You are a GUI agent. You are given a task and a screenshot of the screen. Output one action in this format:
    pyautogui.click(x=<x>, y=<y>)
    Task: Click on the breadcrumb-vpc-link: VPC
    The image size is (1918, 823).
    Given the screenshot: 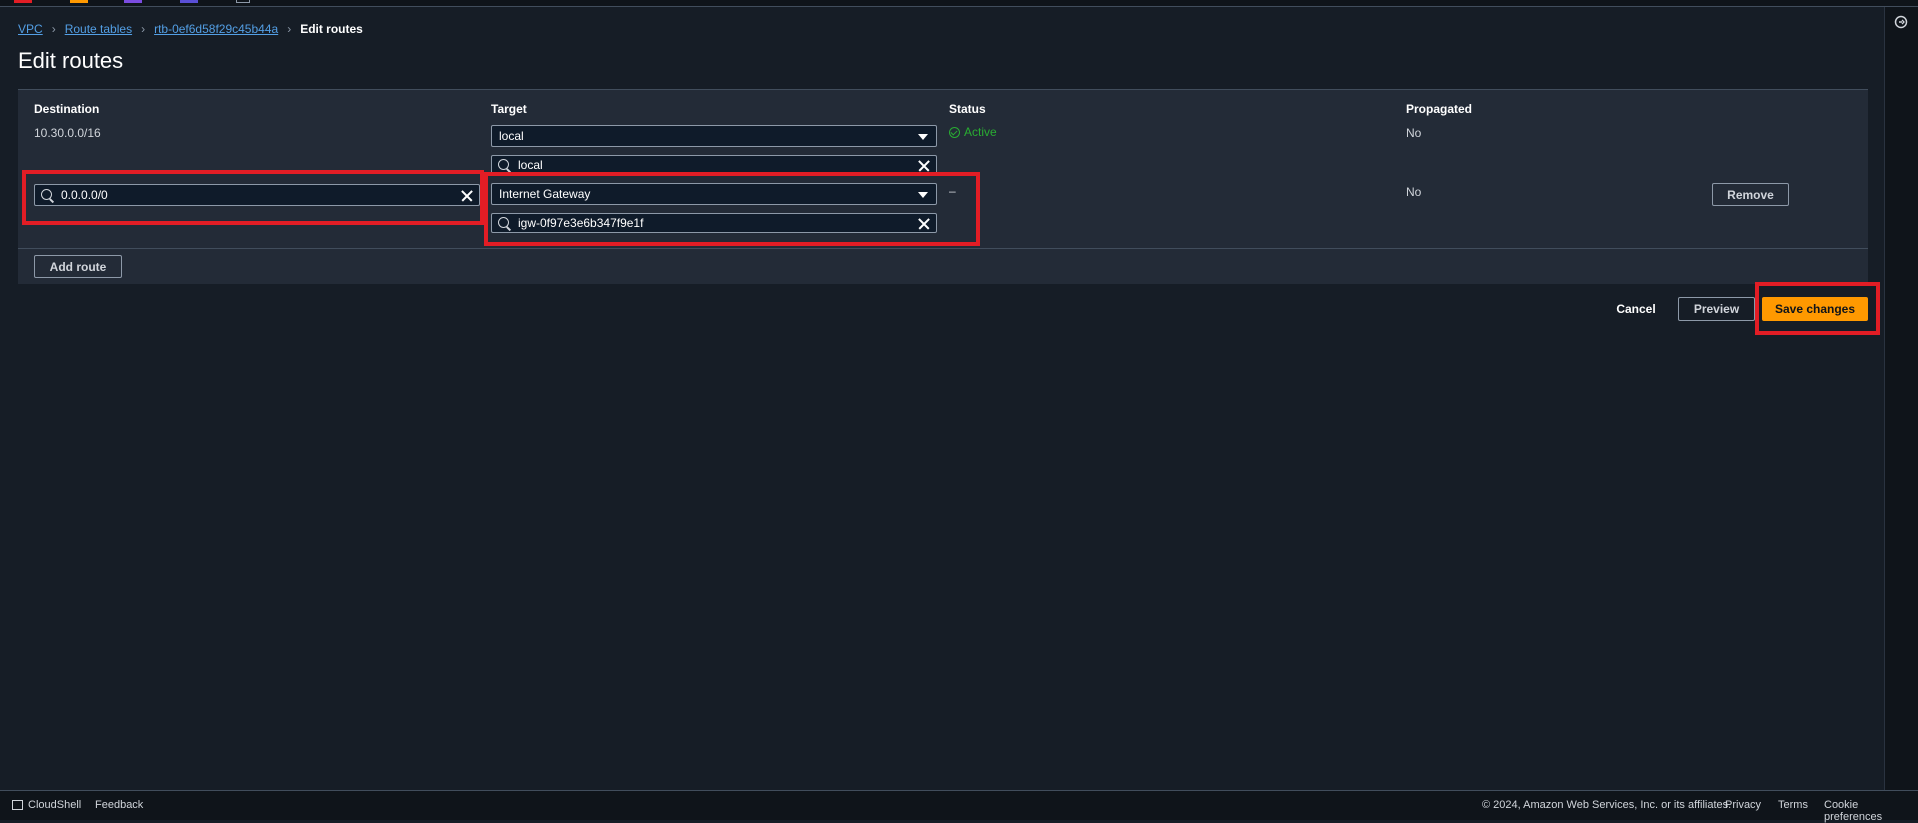 What is the action you would take?
    pyautogui.click(x=30, y=29)
    